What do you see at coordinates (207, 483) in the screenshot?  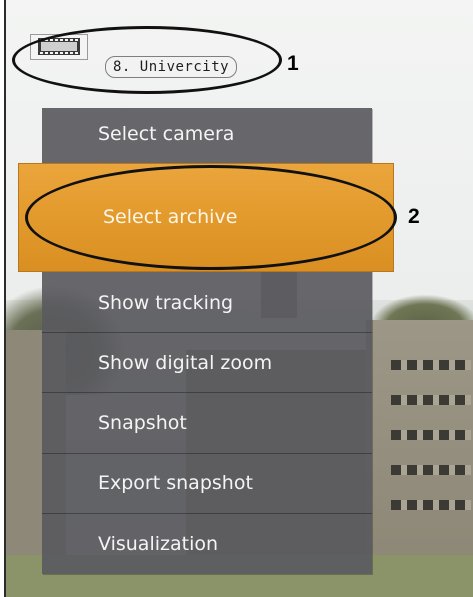 I see `menu-item-export-snapshot: Export snapshot` at bounding box center [207, 483].